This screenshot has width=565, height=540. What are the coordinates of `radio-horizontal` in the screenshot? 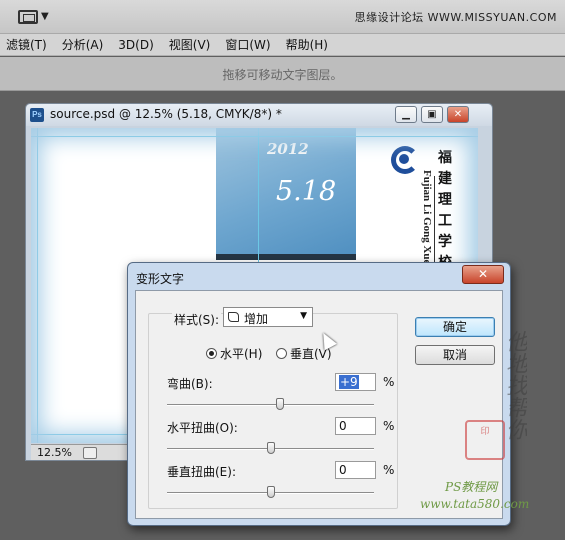 It's located at (211, 353).